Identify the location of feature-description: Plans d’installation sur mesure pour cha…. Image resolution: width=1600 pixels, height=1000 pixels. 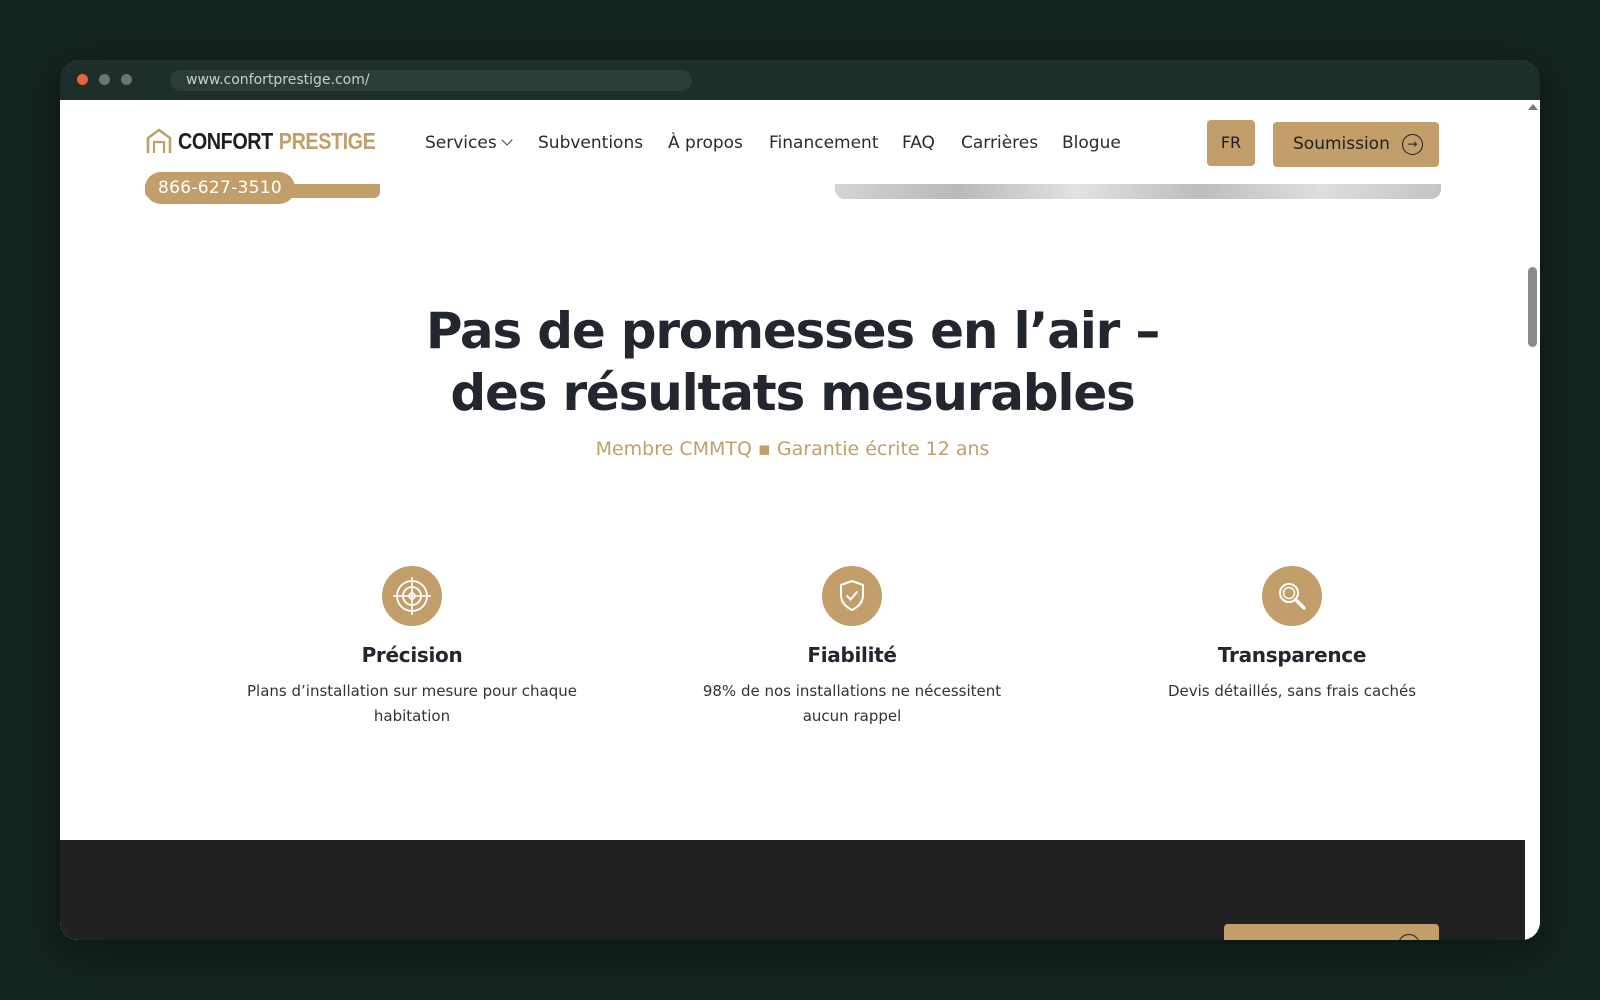
(412, 703).